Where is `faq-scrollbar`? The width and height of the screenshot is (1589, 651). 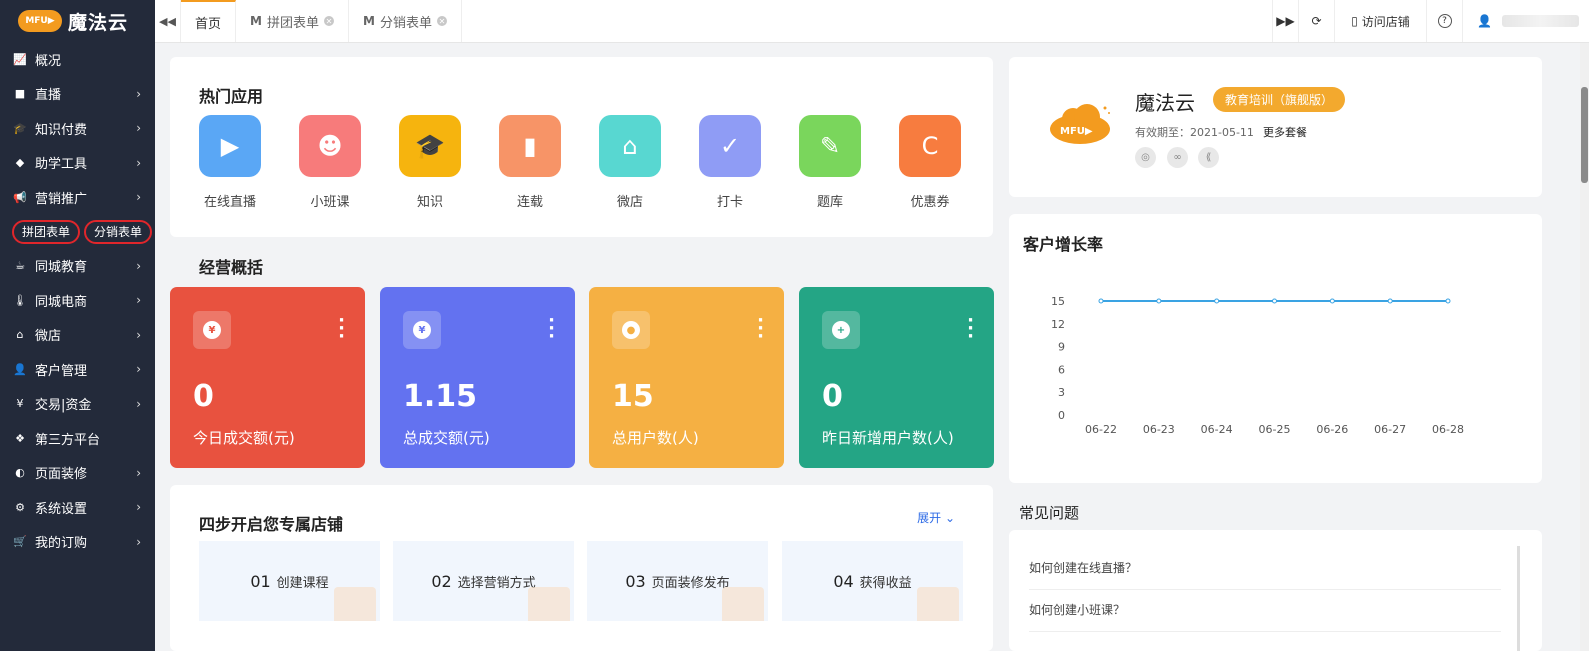 faq-scrollbar is located at coordinates (1518, 598).